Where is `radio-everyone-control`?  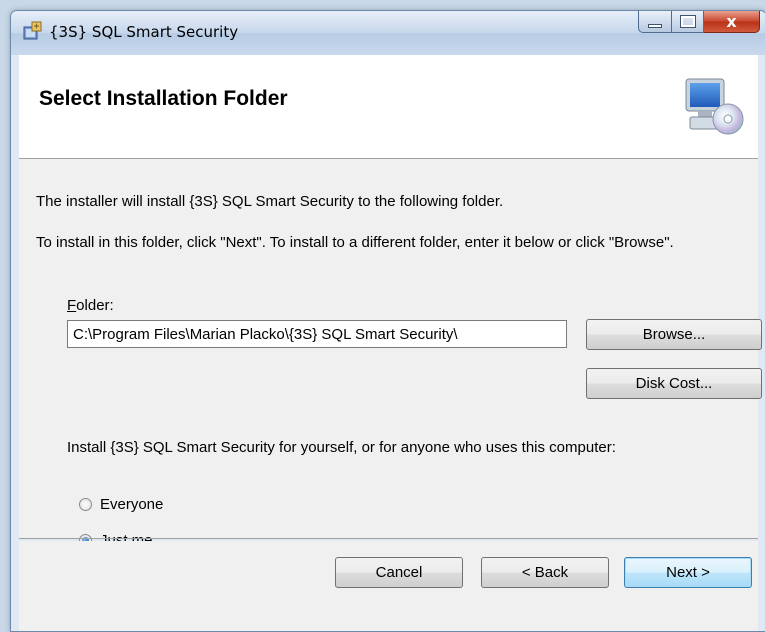
radio-everyone-control is located at coordinates (85, 504).